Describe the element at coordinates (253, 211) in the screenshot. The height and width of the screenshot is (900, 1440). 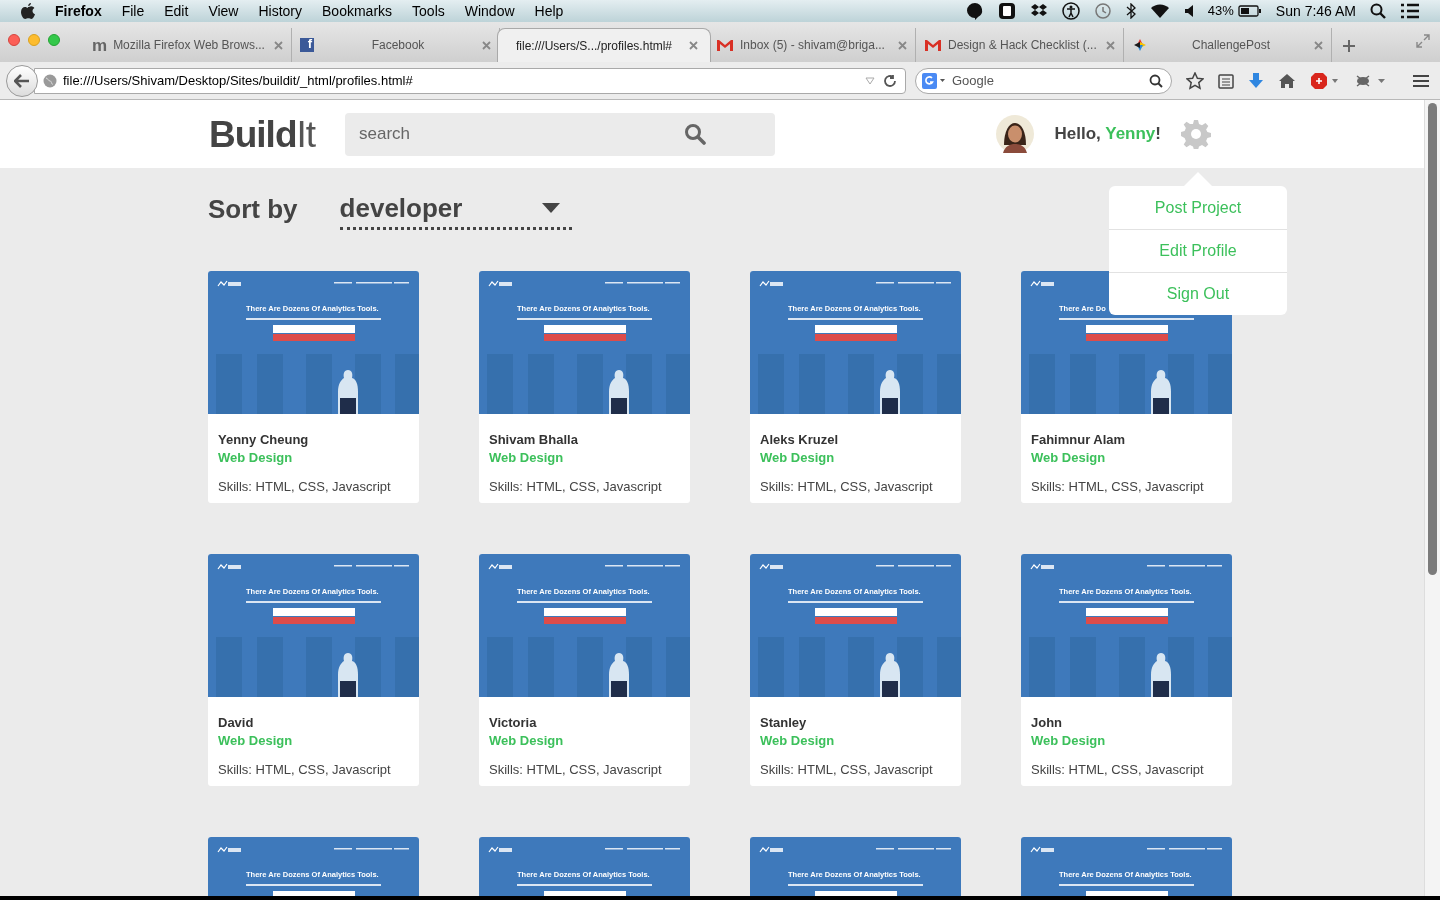
I see `sort-label: Sort by` at that location.